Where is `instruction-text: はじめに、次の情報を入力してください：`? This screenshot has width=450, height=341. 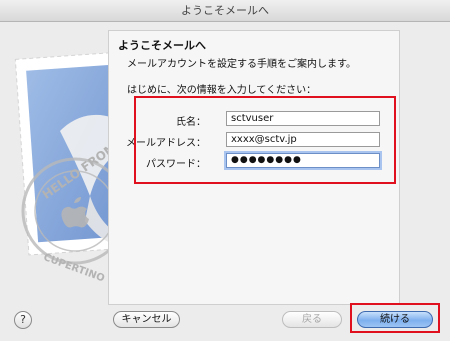
instruction-text: はじめに、次の情報を入力してください： is located at coordinates (222, 90).